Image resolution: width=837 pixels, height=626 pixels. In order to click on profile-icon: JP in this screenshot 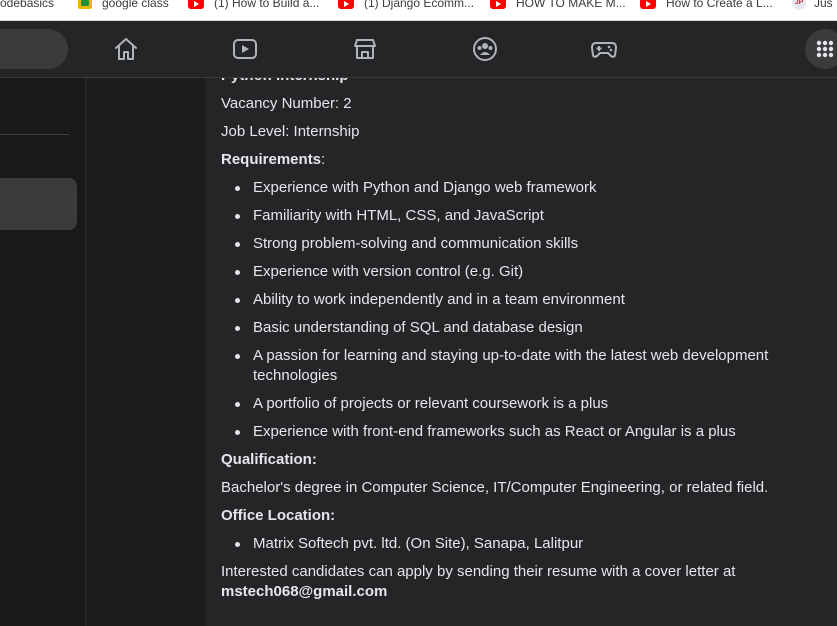, I will do `click(799, 5)`.